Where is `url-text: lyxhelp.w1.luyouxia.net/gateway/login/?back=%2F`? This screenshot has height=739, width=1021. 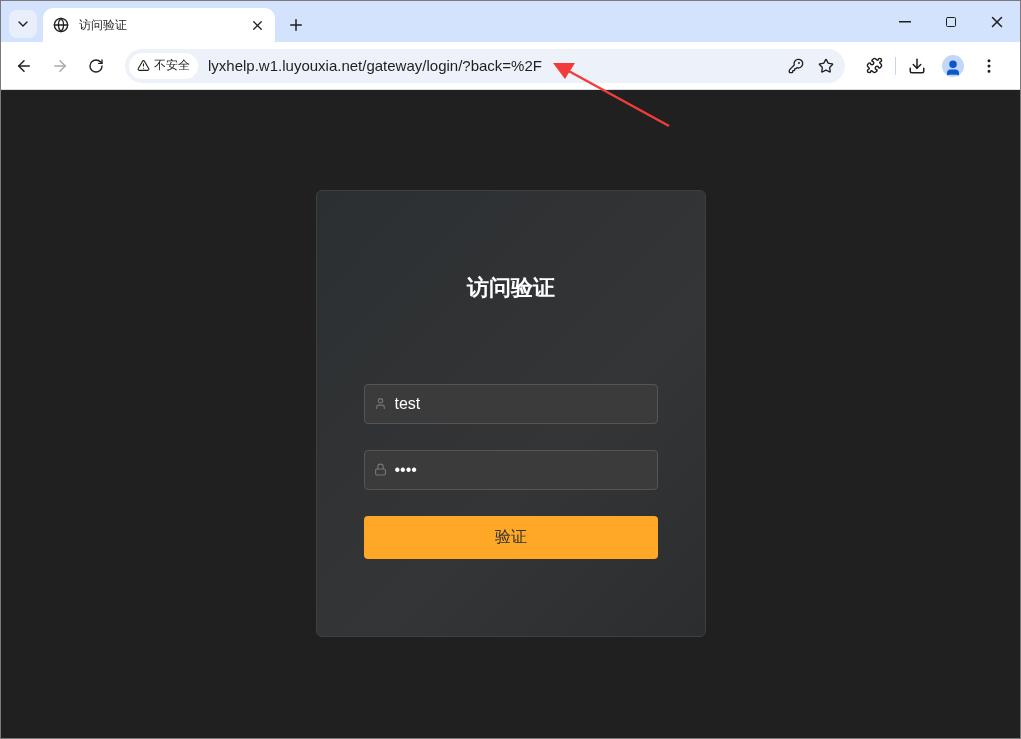 url-text: lyxhelp.w1.luyouxia.net/gateway/login/?back=%2F is located at coordinates (375, 65).